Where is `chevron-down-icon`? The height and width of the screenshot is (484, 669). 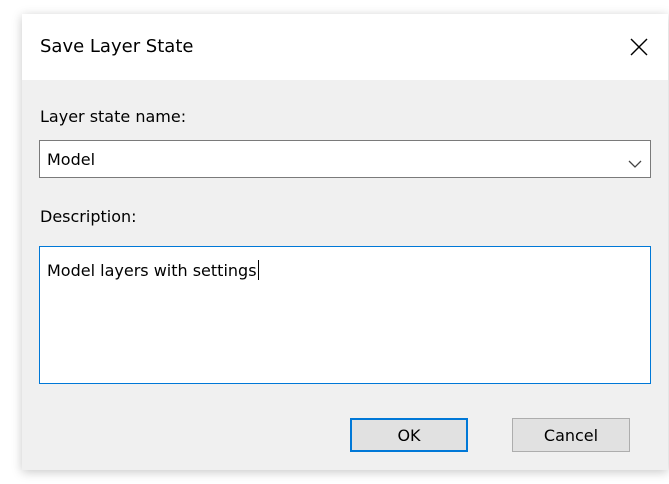
chevron-down-icon is located at coordinates (635, 161).